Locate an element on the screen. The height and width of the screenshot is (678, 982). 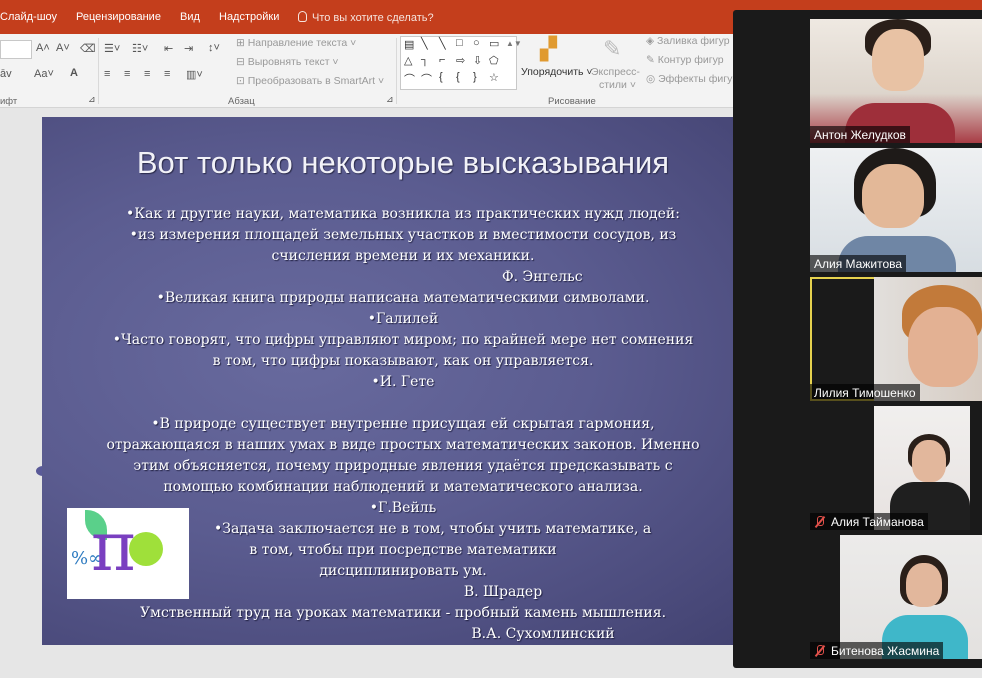
elbow-shape-icon: ⌐ is located at coordinates (442, 60).